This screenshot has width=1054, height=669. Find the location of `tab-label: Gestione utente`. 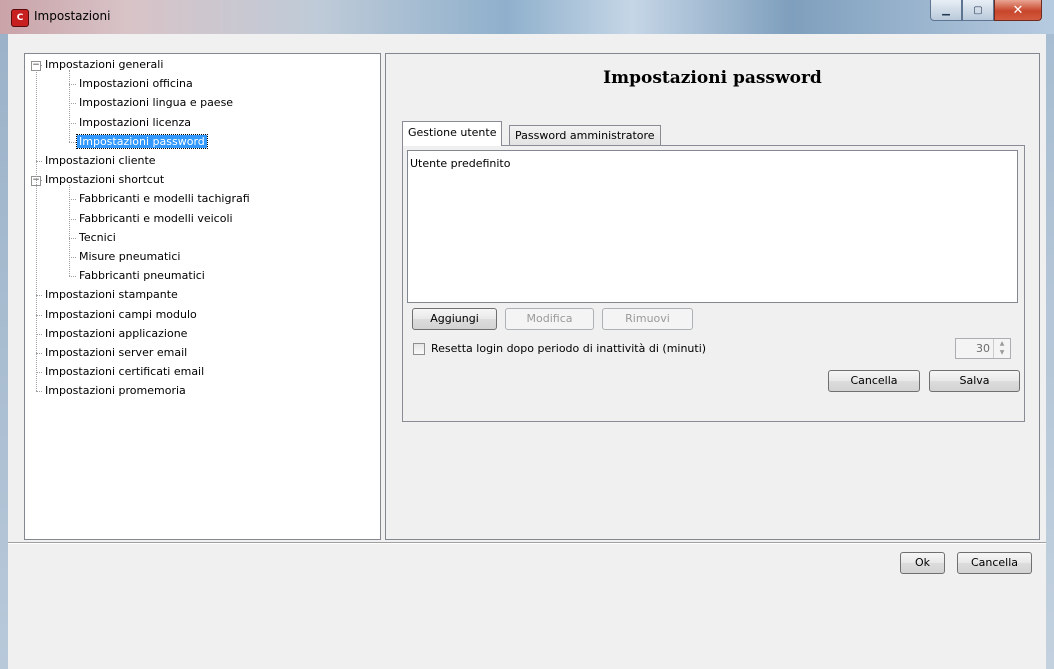

tab-label: Gestione utente is located at coordinates (452, 132).